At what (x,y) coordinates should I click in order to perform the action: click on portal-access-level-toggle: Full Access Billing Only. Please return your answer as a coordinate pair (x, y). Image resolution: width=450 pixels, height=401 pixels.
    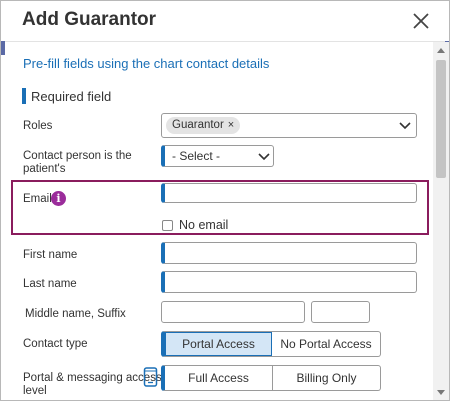
    Looking at the image, I should click on (271, 378).